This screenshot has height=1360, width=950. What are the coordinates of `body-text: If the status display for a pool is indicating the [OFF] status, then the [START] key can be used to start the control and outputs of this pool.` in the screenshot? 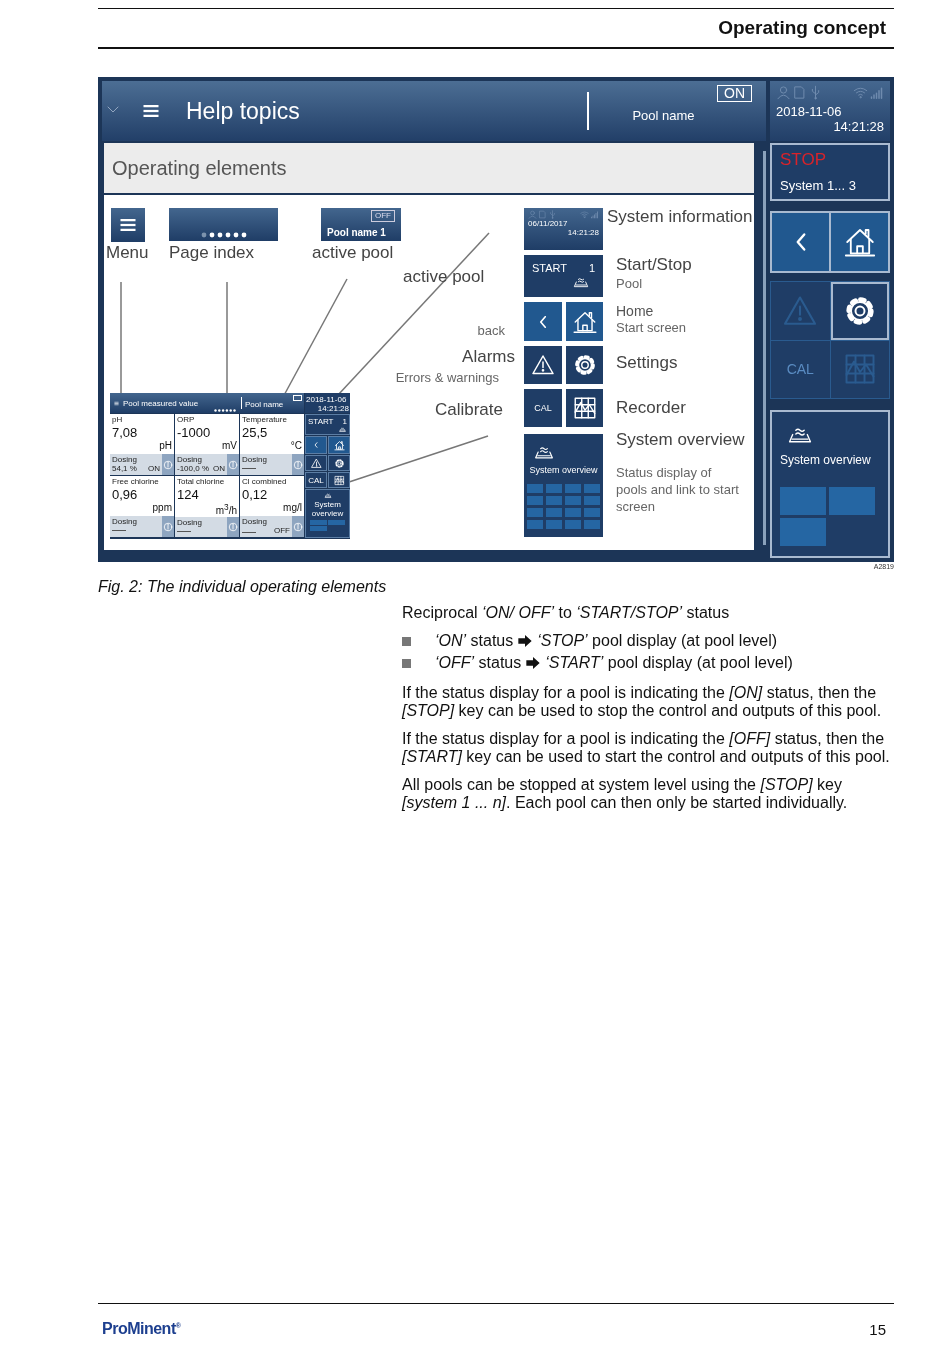 It's located at (646, 748).